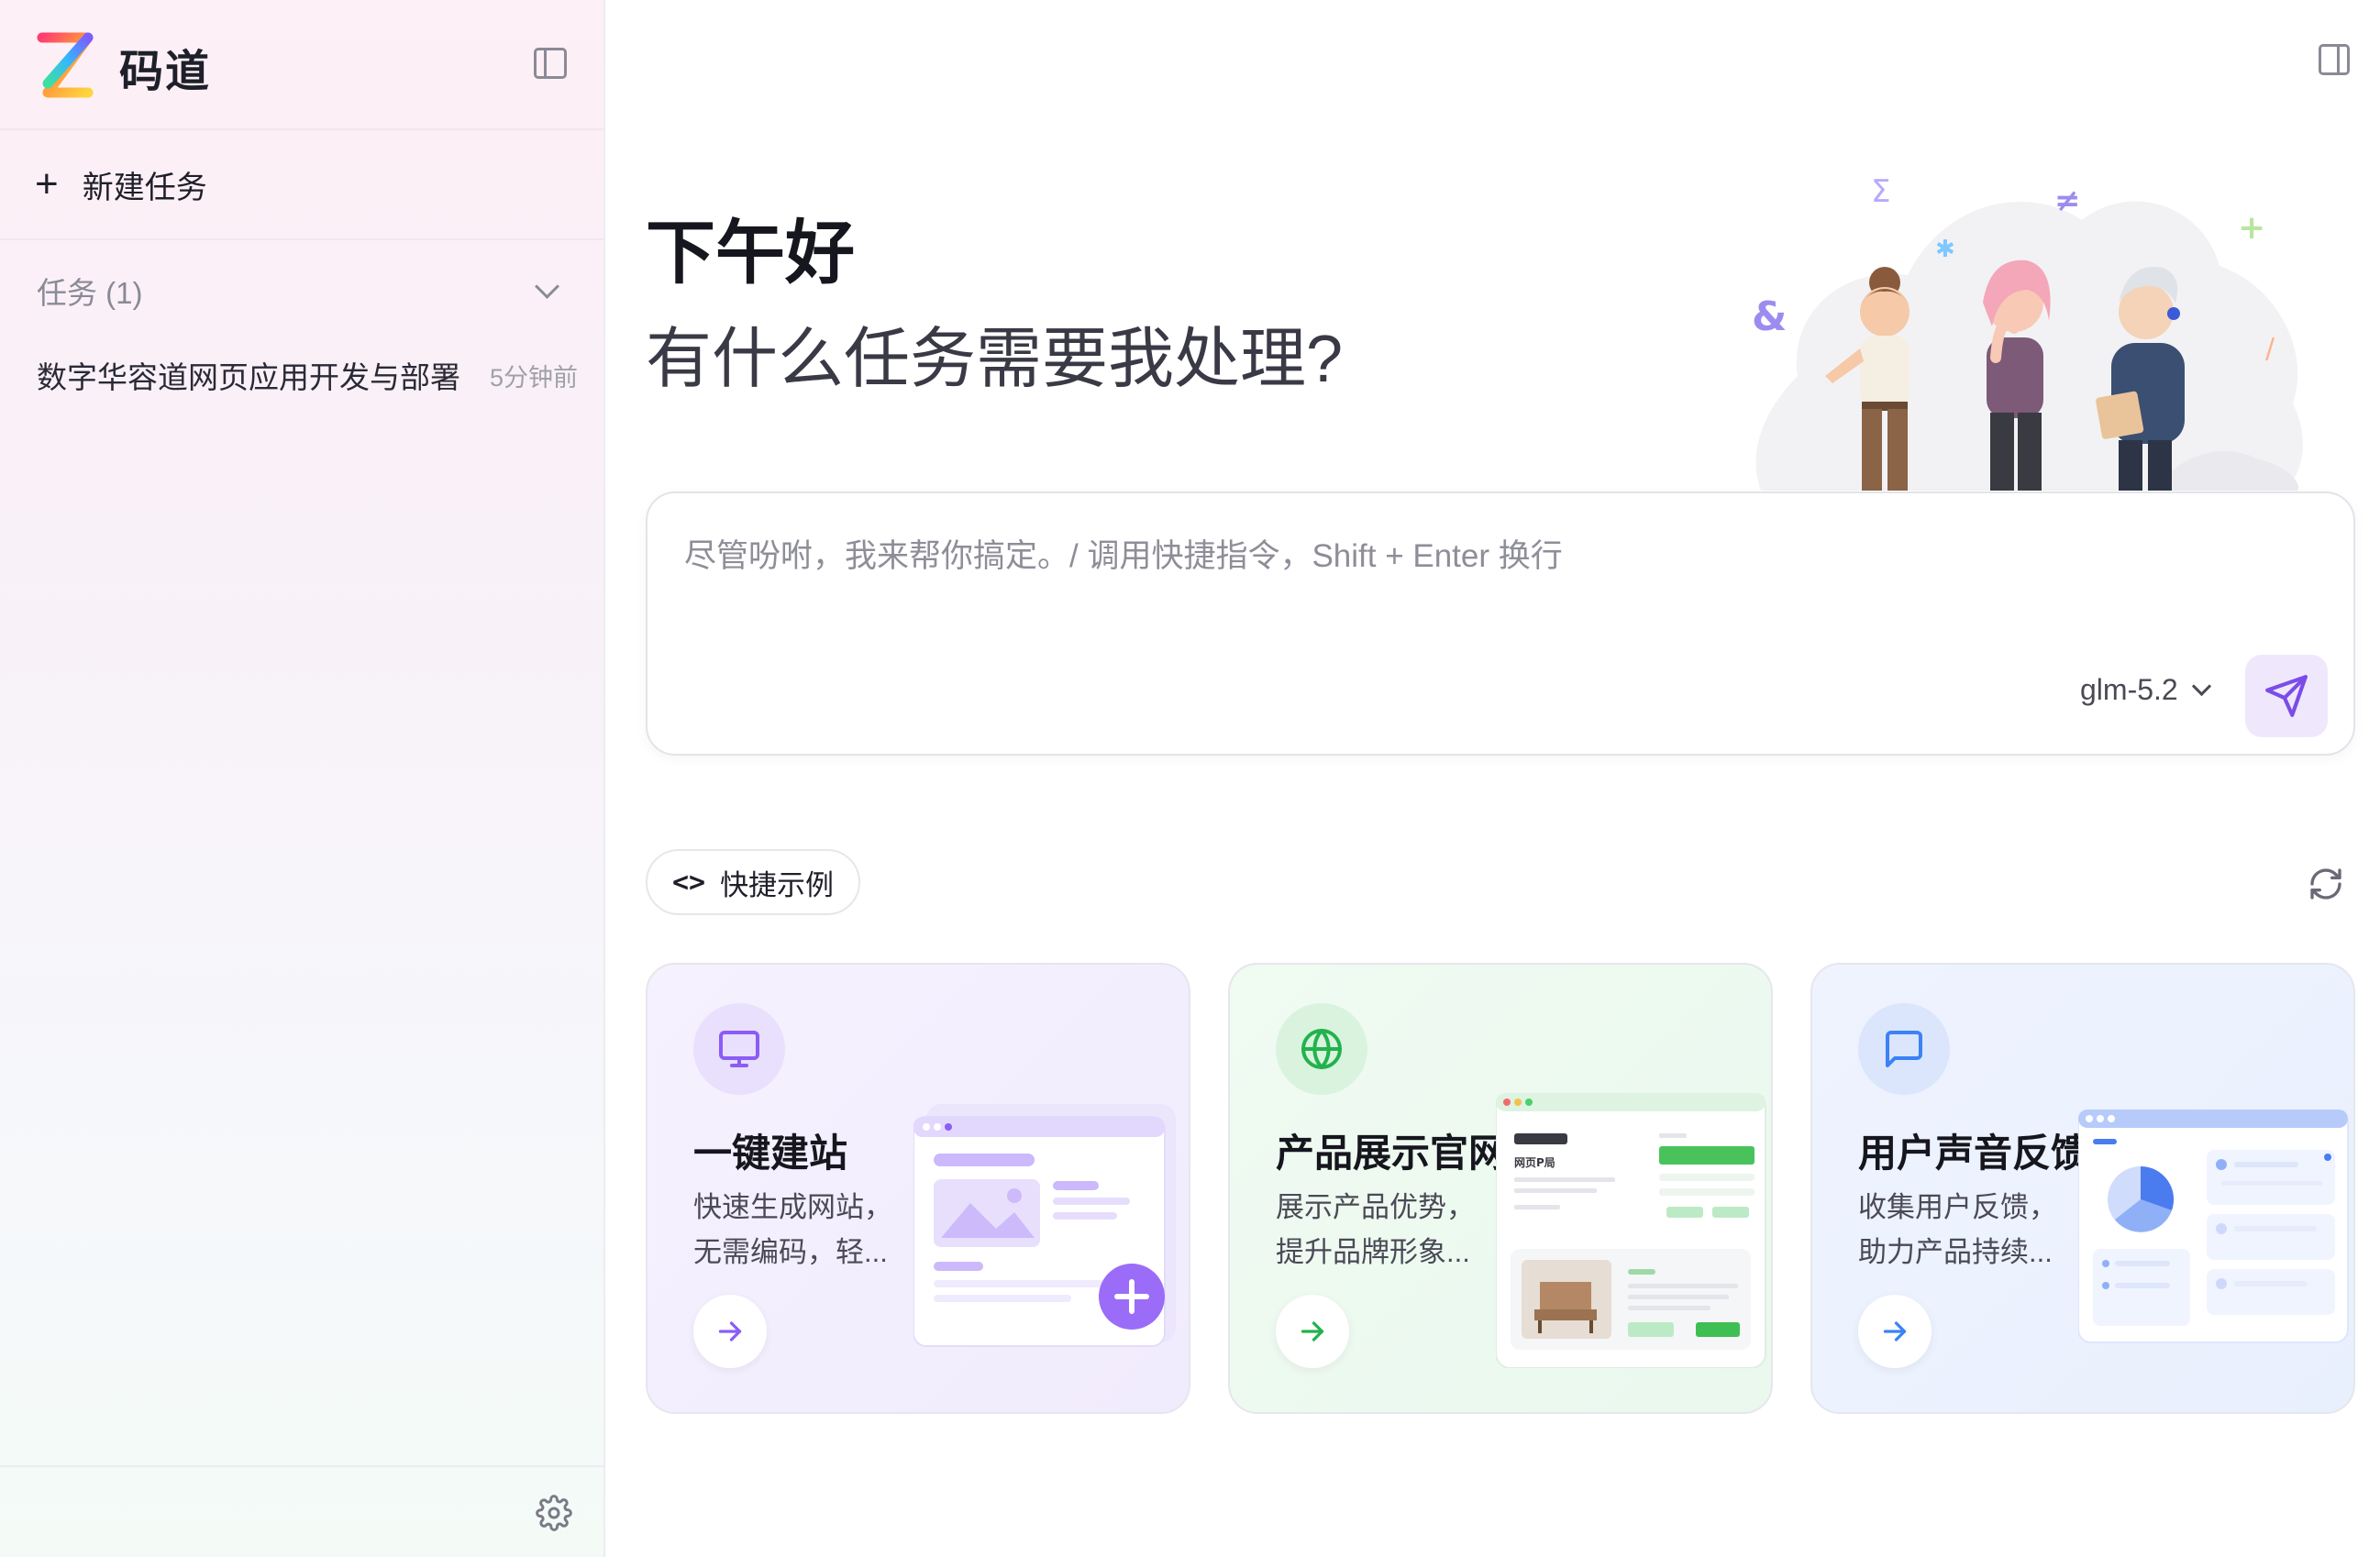  I want to click on card-title: 一键建站, so click(770, 1153).